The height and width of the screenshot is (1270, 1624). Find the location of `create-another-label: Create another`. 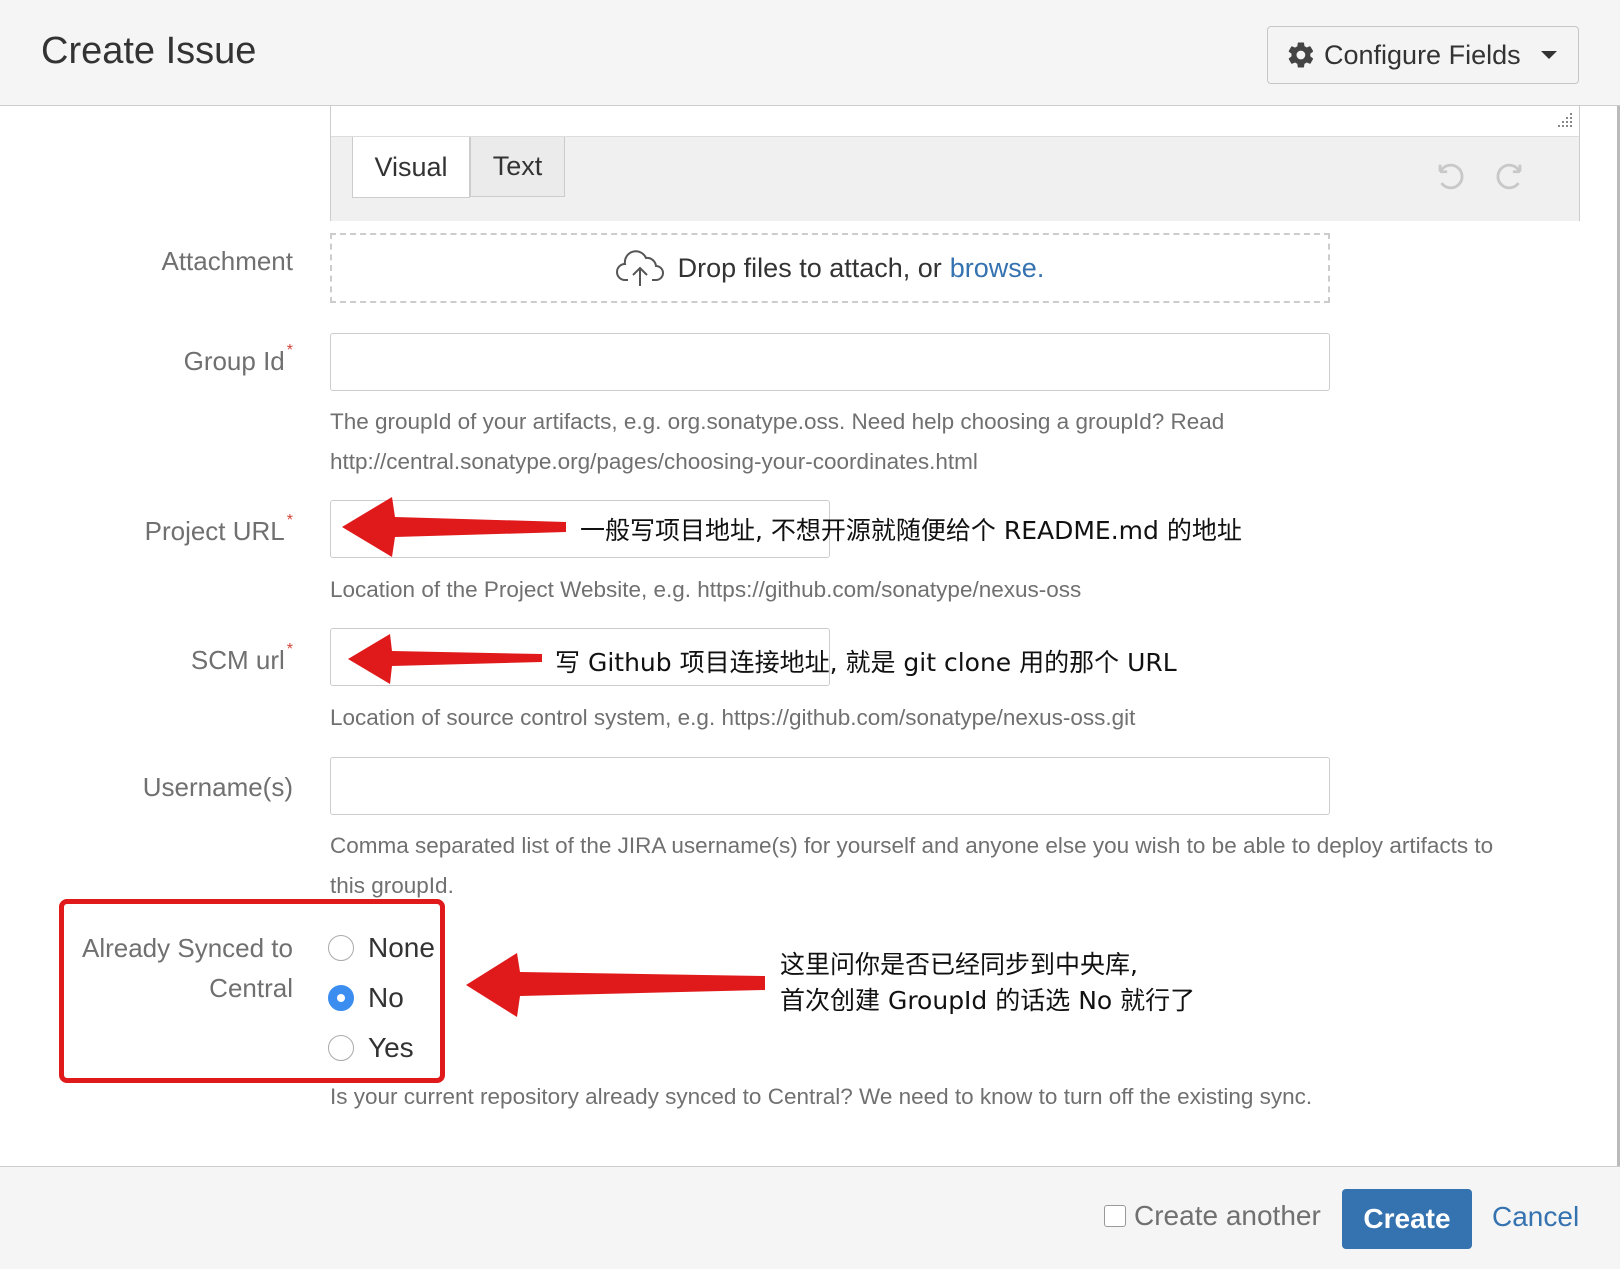

create-another-label: Create another is located at coordinates (1227, 1215).